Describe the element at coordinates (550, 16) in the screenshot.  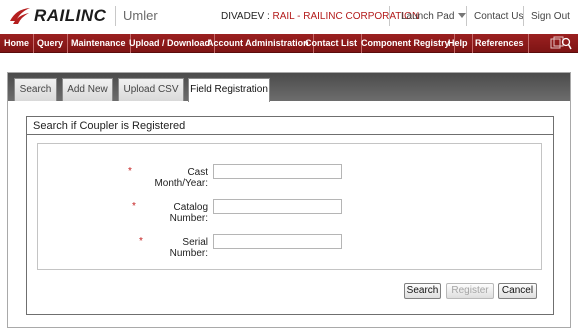
I see `sign-out-link: Sign Out` at that location.